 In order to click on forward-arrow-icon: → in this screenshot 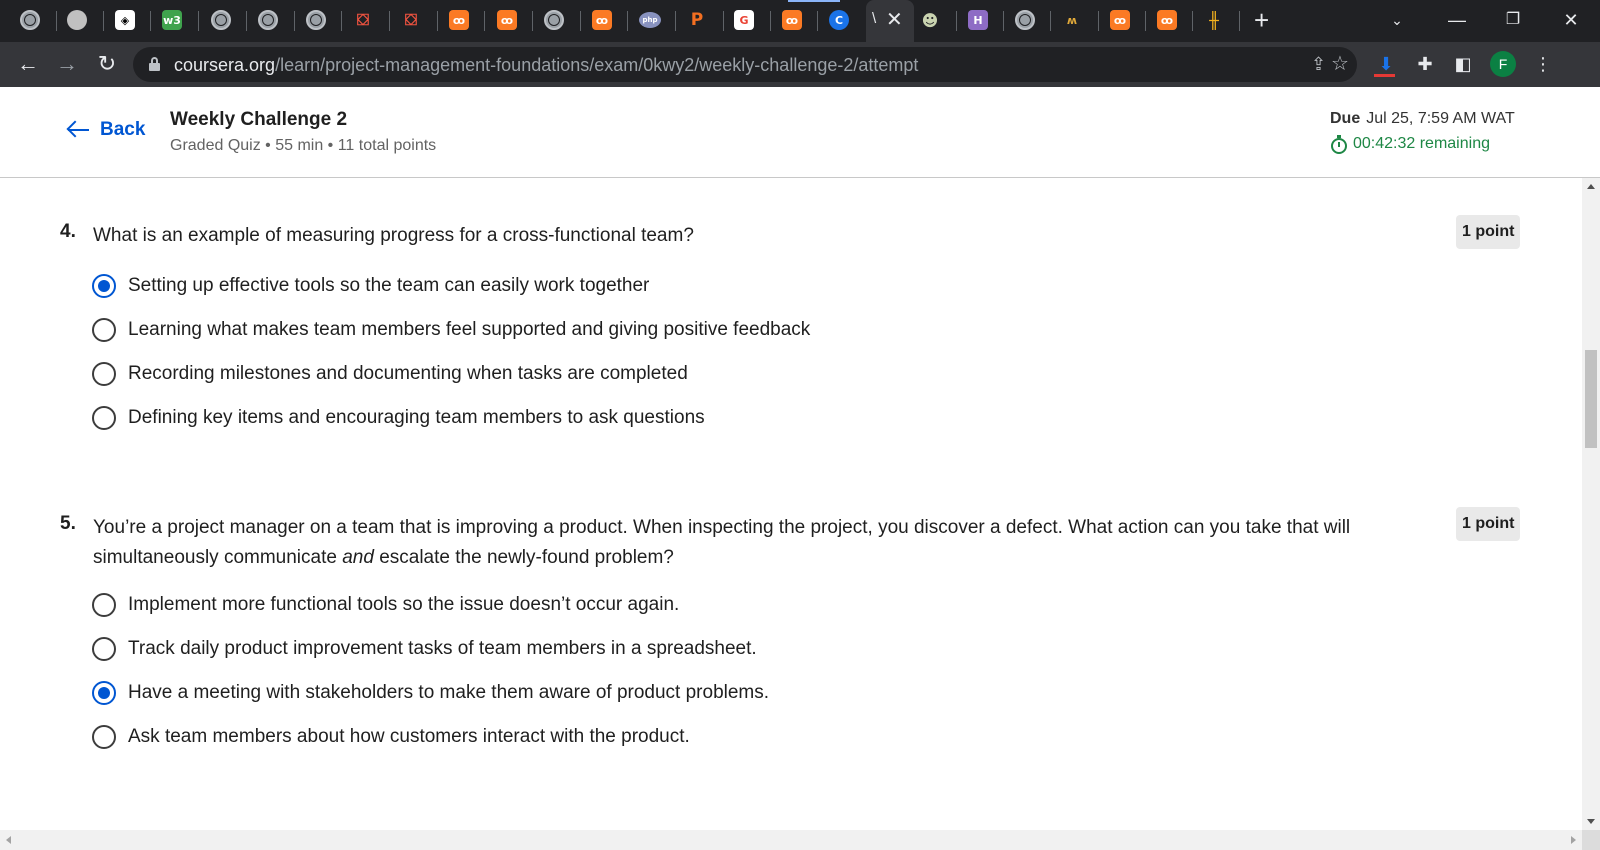, I will do `click(67, 64)`.